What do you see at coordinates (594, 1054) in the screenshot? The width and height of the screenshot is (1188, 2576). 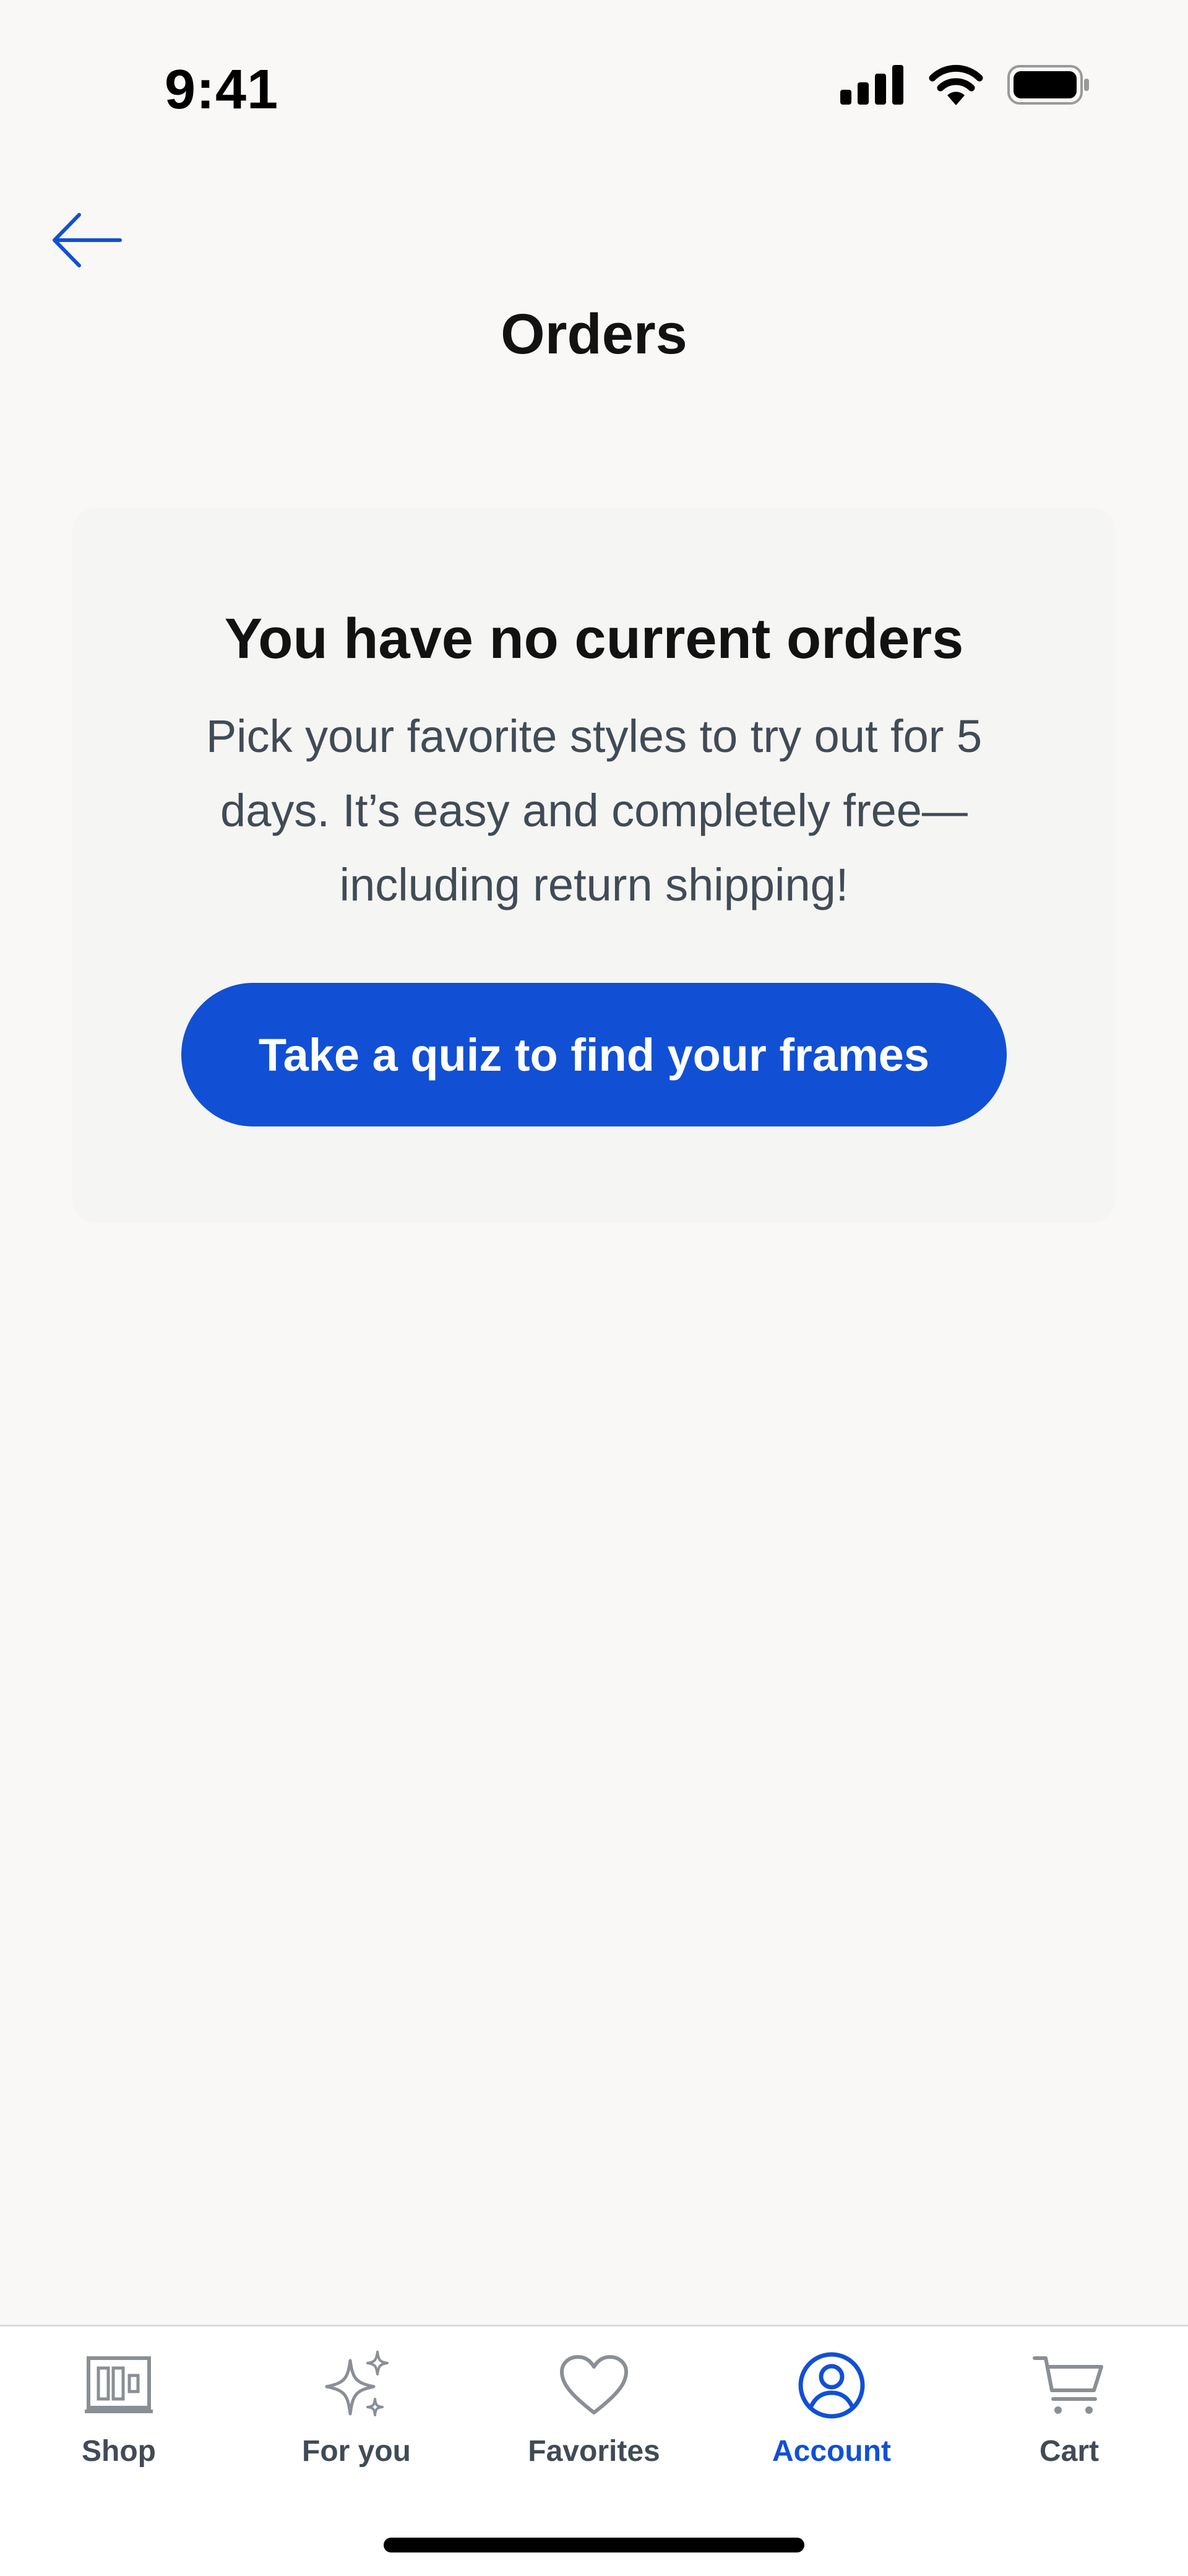 I see `take-quiz-button: Take a quiz to find your frames` at bounding box center [594, 1054].